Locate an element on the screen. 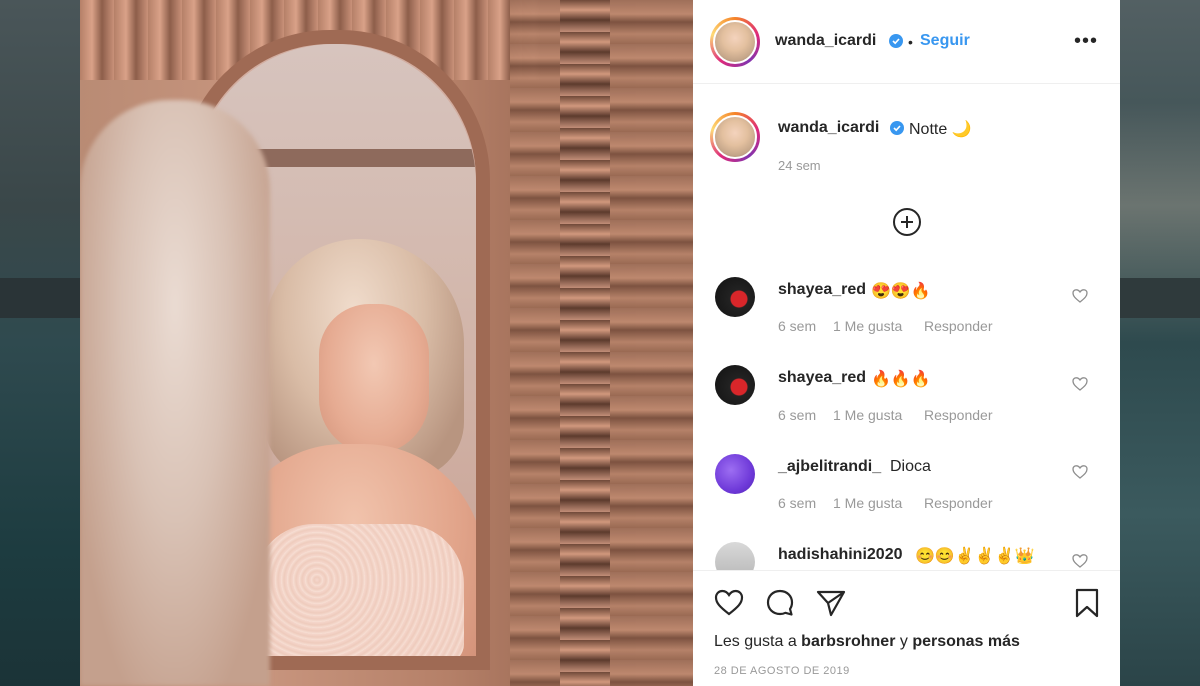 The height and width of the screenshot is (686, 1200). likes-conjunction: y is located at coordinates (904, 641).